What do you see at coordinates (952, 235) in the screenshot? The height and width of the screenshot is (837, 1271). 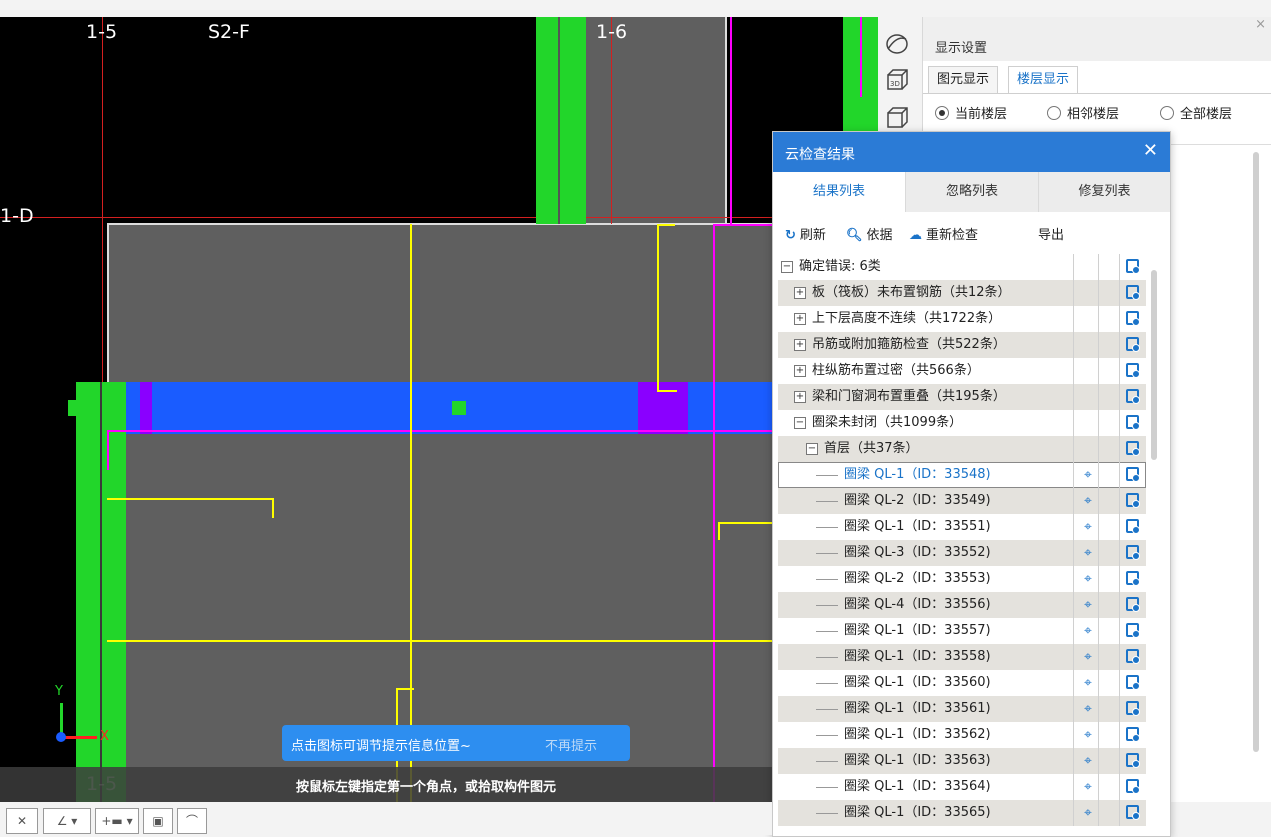 I see `recheck-label: 重新检查` at bounding box center [952, 235].